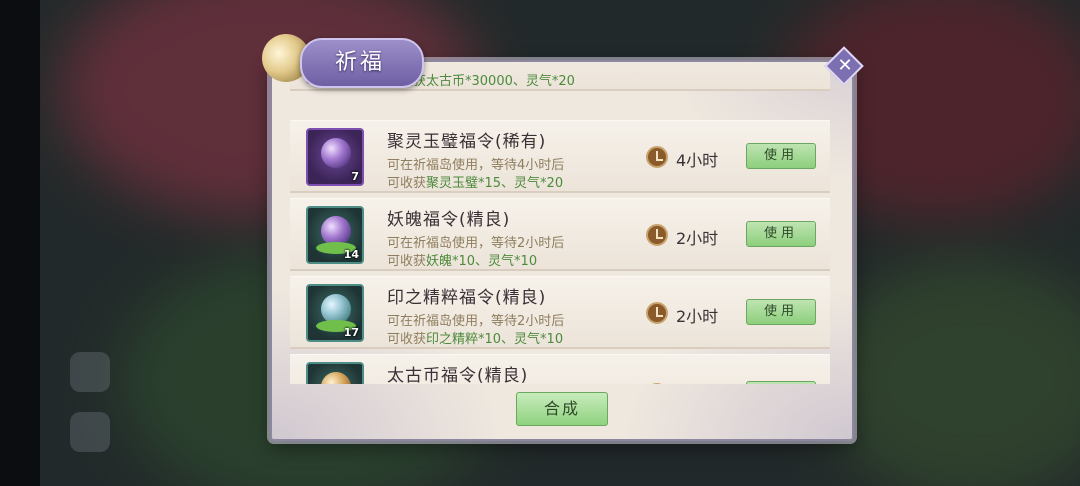  What do you see at coordinates (560, 369) in the screenshot?
I see `list-item: 太古币福令(精良)` at bounding box center [560, 369].